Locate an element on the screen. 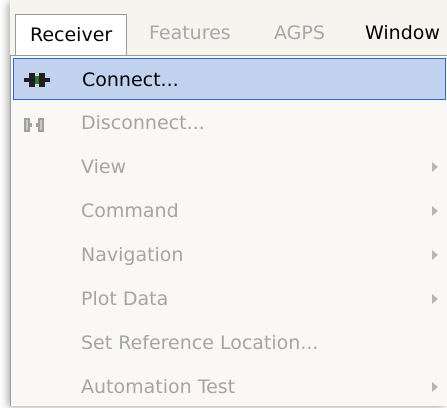 The width and height of the screenshot is (447, 408). menu-receiver: Receiver is located at coordinates (71, 35).